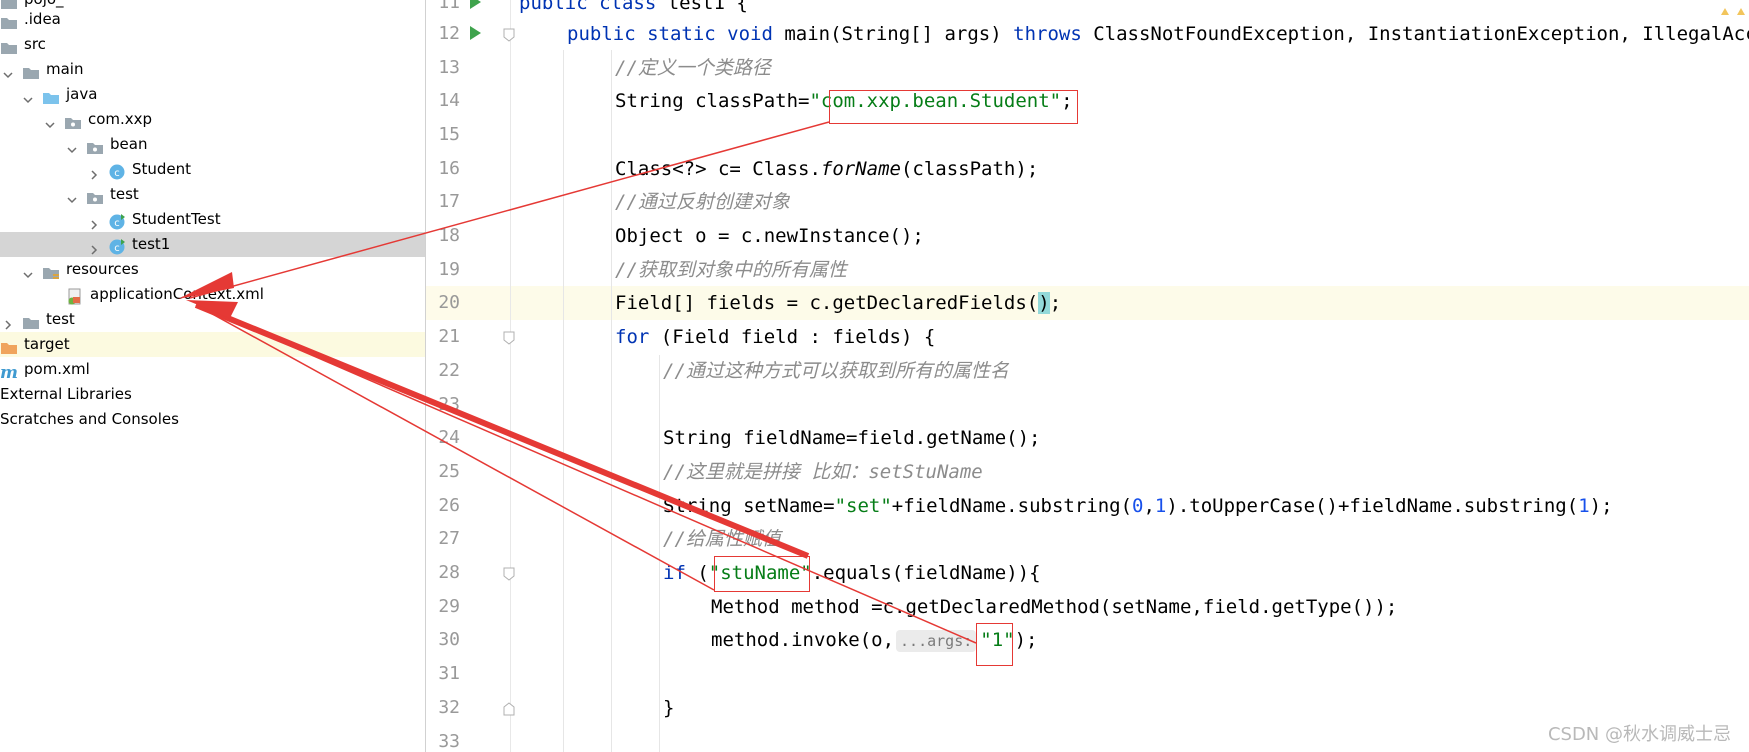  Describe the element at coordinates (51, 271) in the screenshot. I see `resources-folder-icon` at that location.